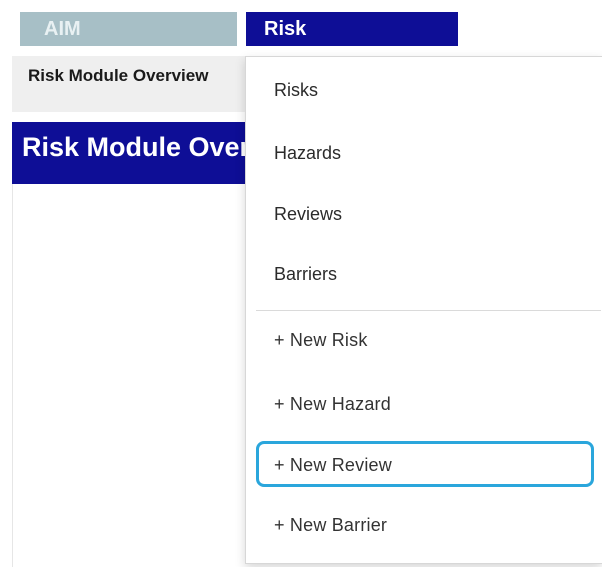 Image resolution: width=602 pixels, height=567 pixels. What do you see at coordinates (307, 153) in the screenshot?
I see `menu-item-hazards: Hazards` at bounding box center [307, 153].